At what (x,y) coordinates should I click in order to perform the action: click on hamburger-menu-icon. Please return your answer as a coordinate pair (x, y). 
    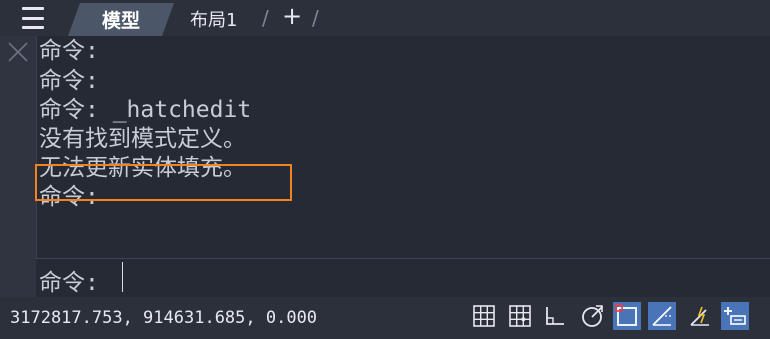
    Looking at the image, I should click on (34, 18).